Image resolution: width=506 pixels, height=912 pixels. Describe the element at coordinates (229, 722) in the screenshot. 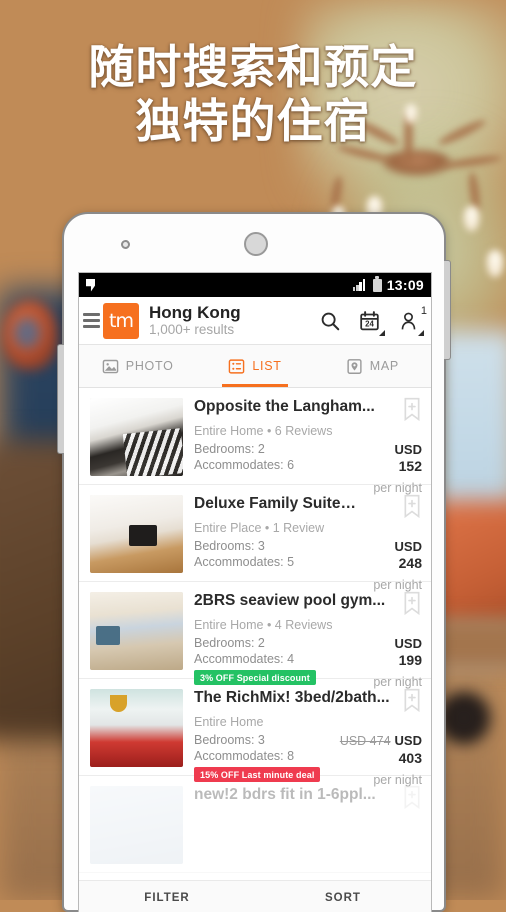

I see `listing-subtitle: Entire Home` at that location.